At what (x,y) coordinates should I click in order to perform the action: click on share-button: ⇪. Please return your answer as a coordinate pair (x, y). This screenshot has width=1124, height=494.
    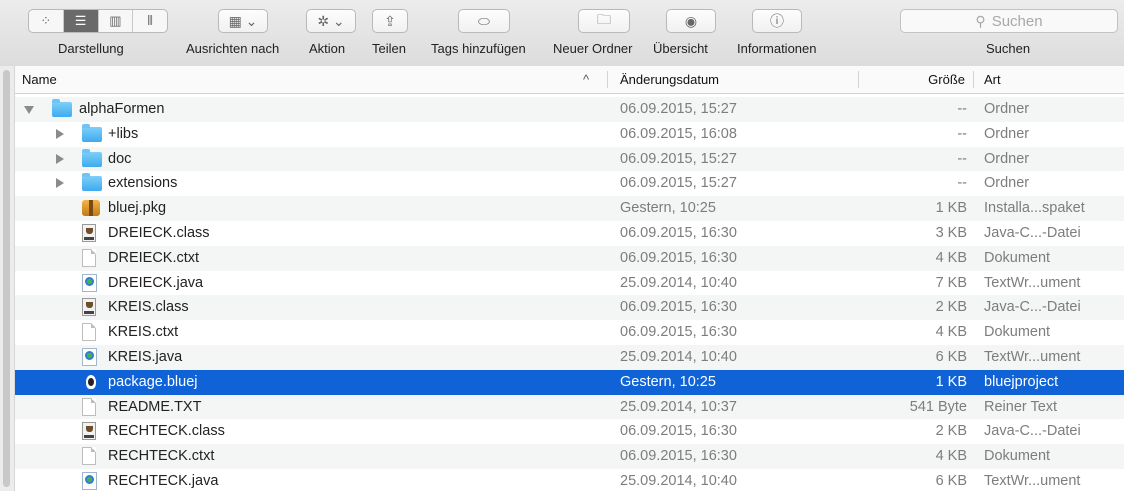
    Looking at the image, I should click on (390, 21).